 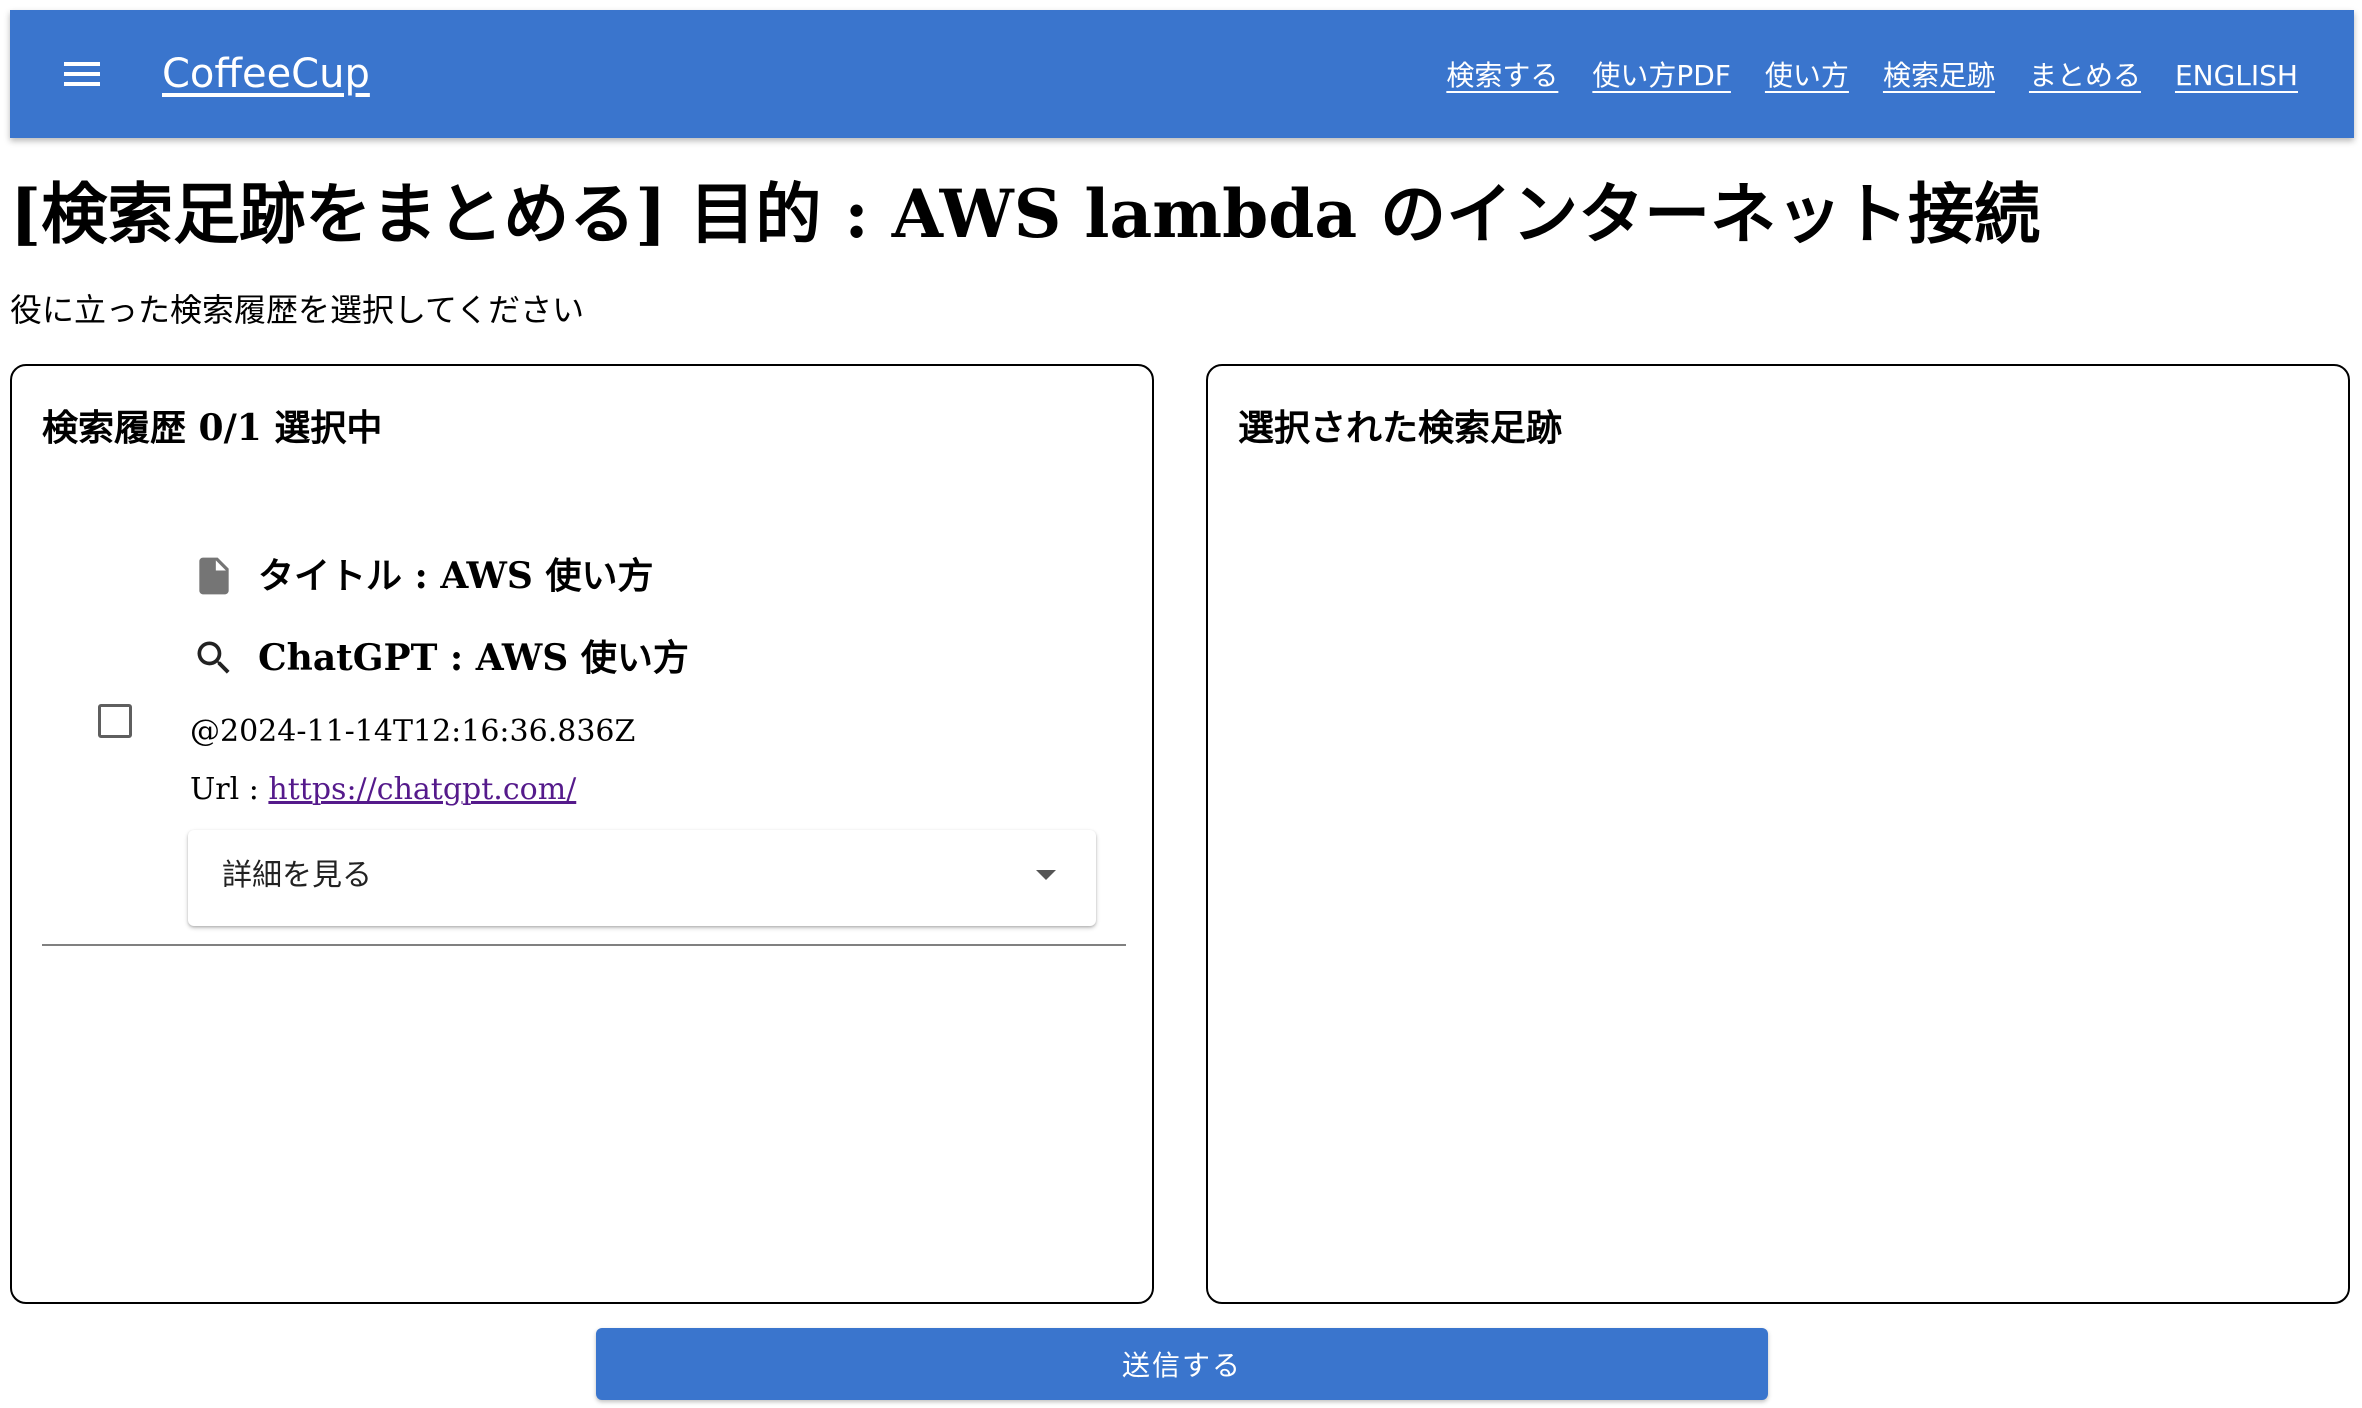 I want to click on history-item-title: タイトル : AWS 使い方, so click(x=456, y=576).